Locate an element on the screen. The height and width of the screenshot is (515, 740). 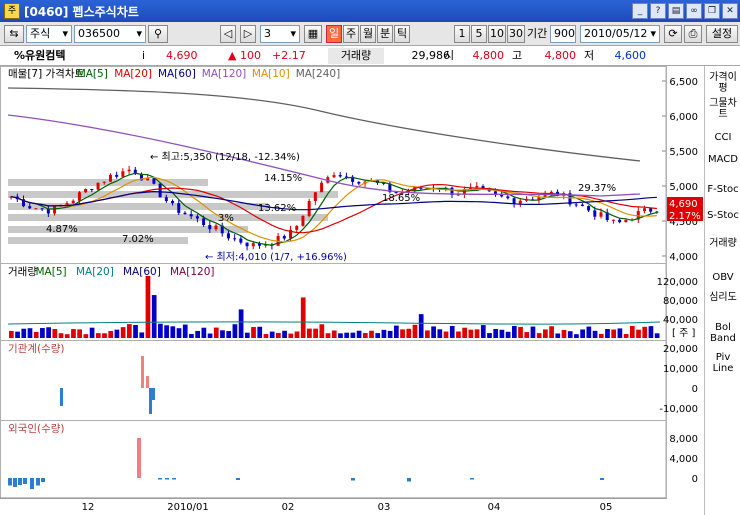
sidebar-item-bol-band: Bol Band is located at coordinates (722, 333).